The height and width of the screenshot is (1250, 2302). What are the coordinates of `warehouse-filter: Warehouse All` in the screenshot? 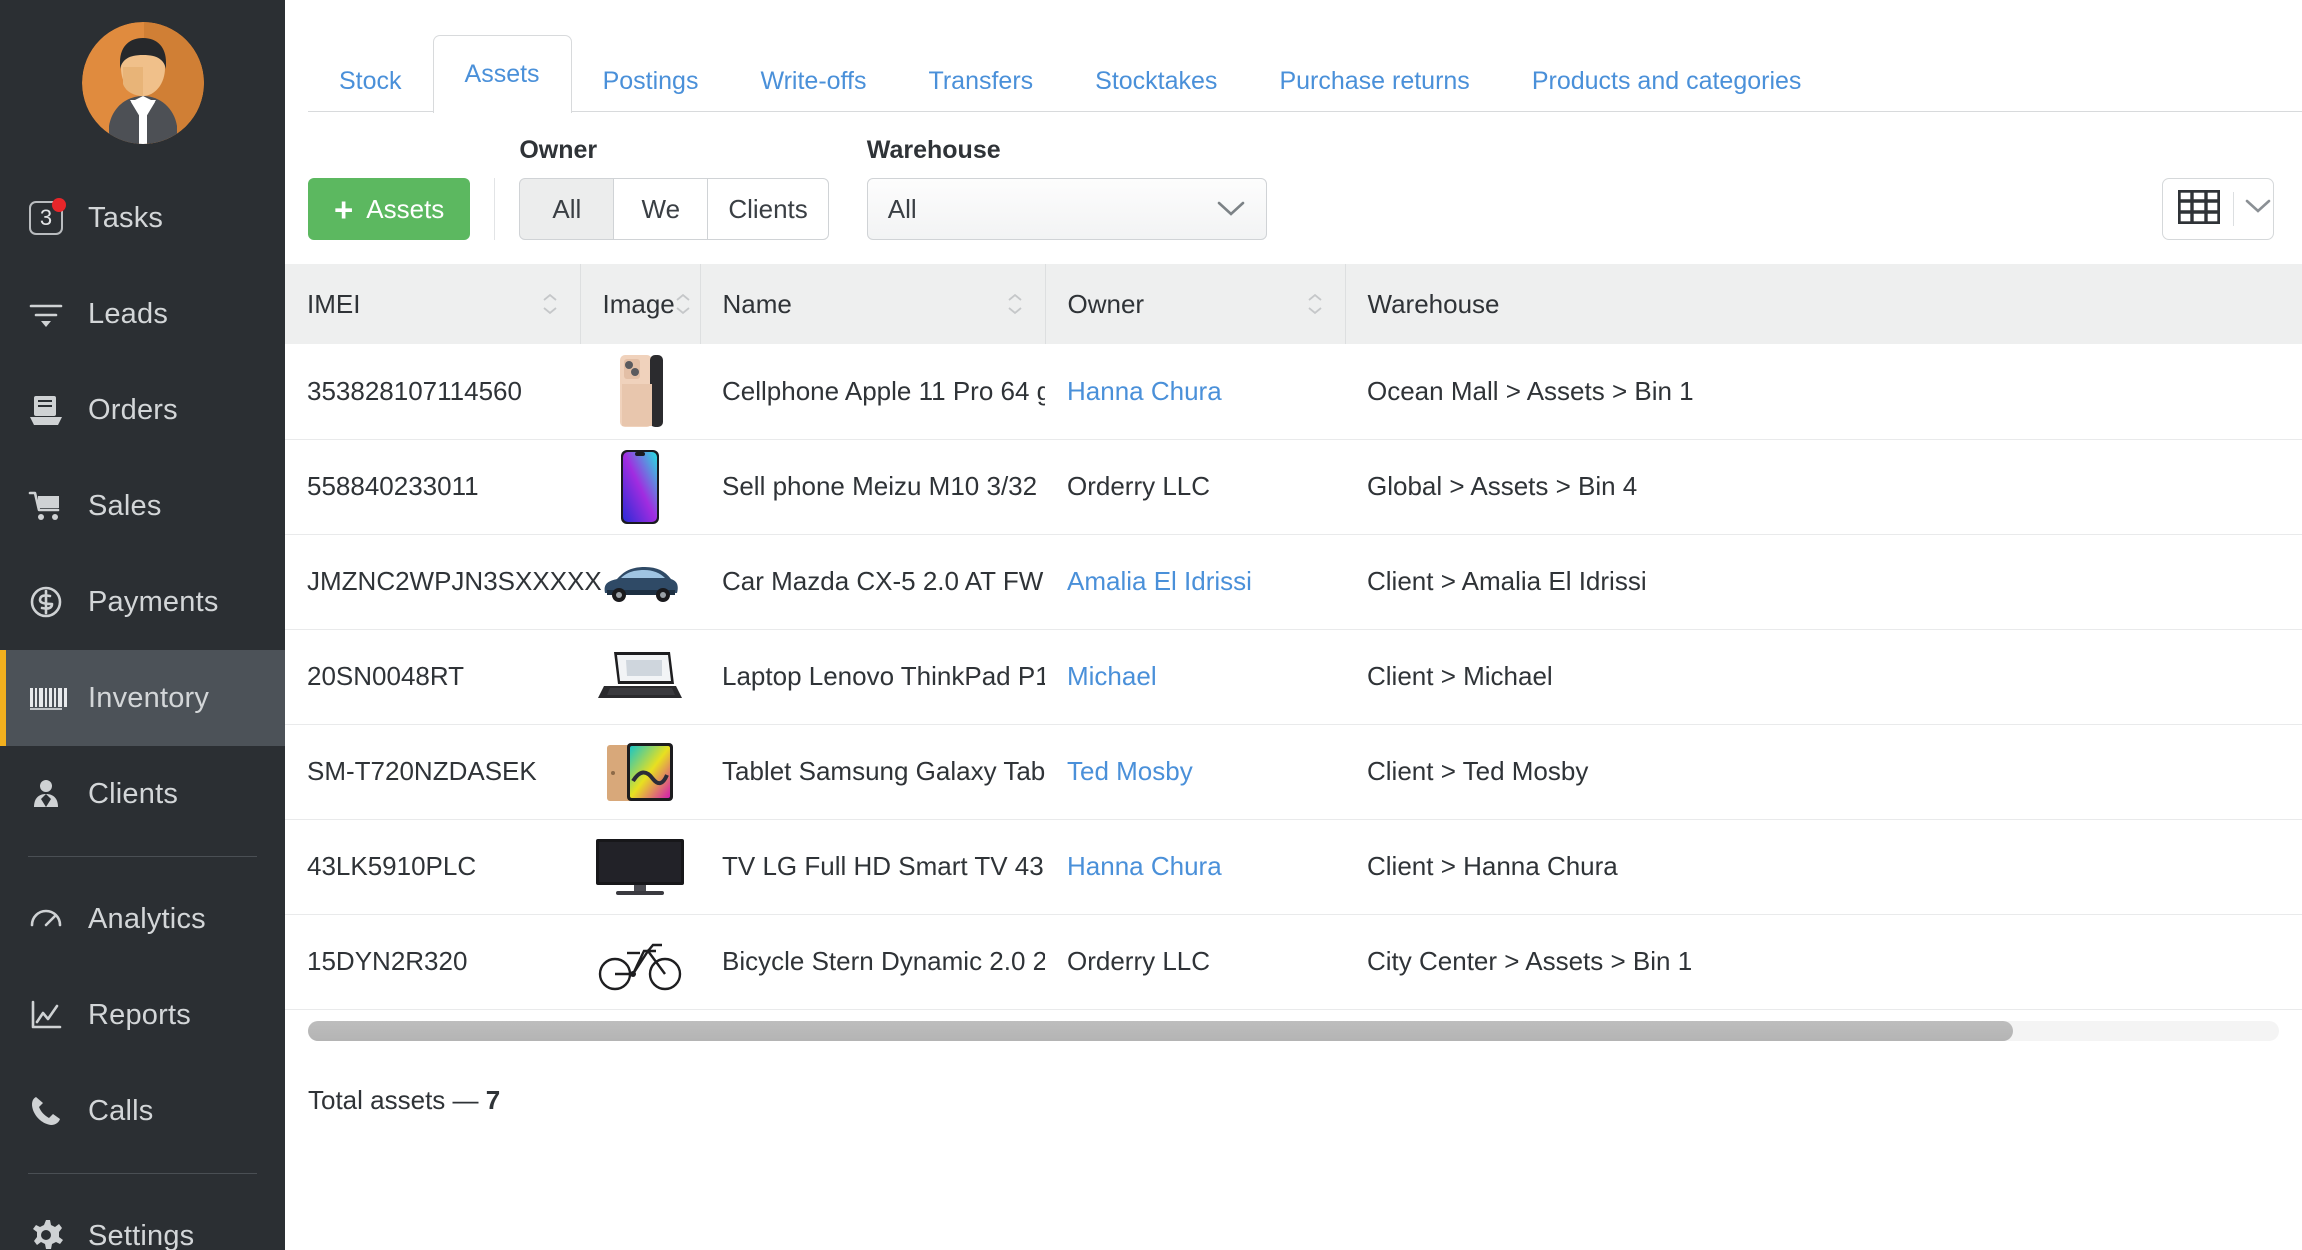 It's located at (1066, 188).